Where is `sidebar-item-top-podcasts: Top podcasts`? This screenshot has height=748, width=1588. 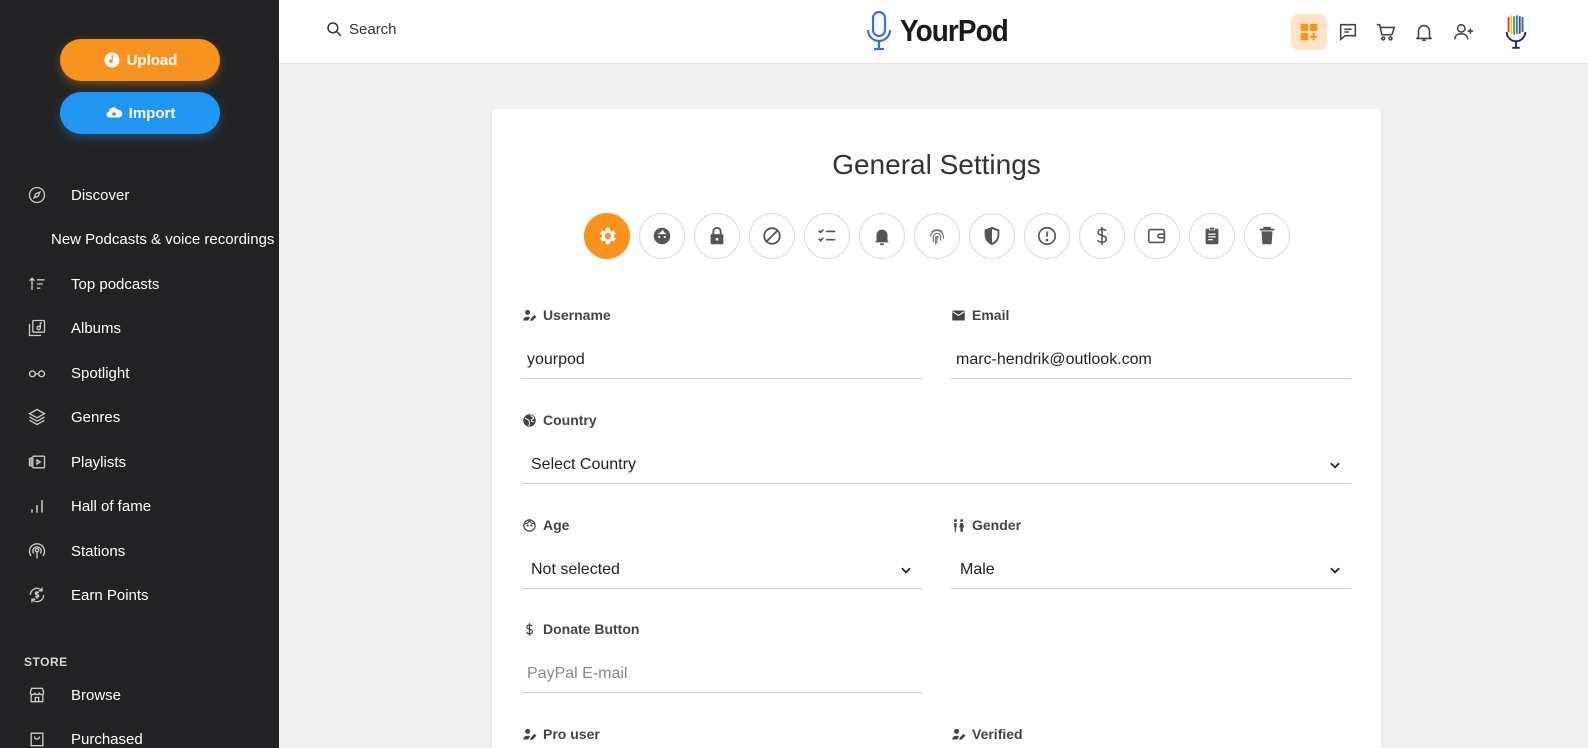 sidebar-item-top-podcasts: Top podcasts is located at coordinates (139, 284).